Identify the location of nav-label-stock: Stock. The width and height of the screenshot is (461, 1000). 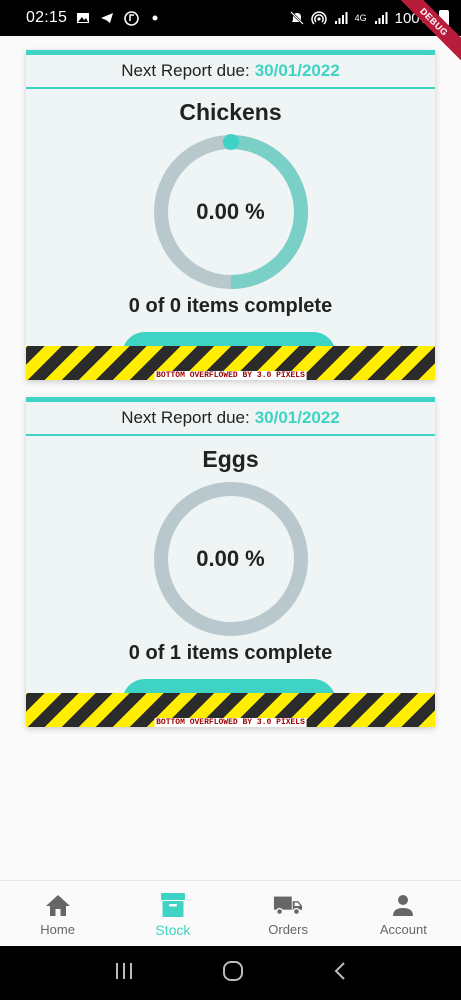
(173, 929).